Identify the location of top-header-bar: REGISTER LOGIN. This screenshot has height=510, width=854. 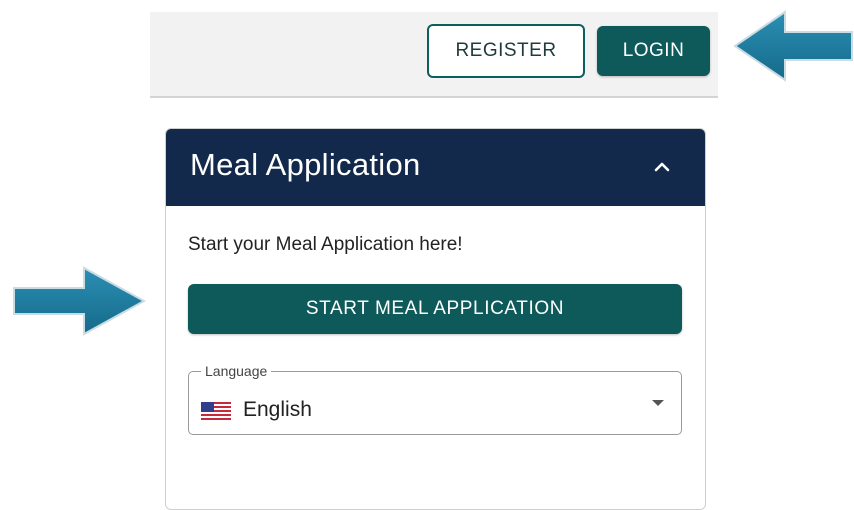
(434, 55).